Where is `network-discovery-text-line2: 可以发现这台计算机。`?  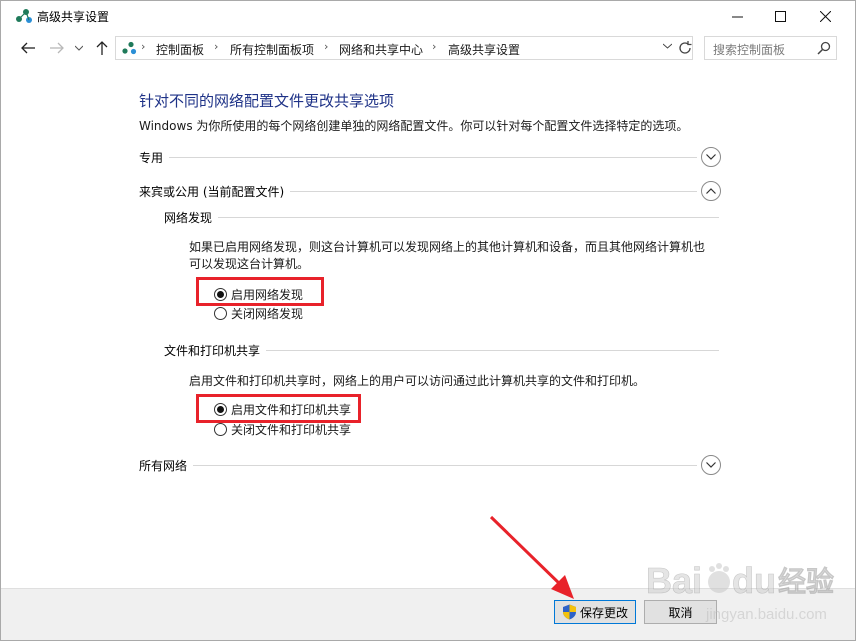
network-discovery-text-line2: 可以发现这台计算机。 is located at coordinates (249, 264).